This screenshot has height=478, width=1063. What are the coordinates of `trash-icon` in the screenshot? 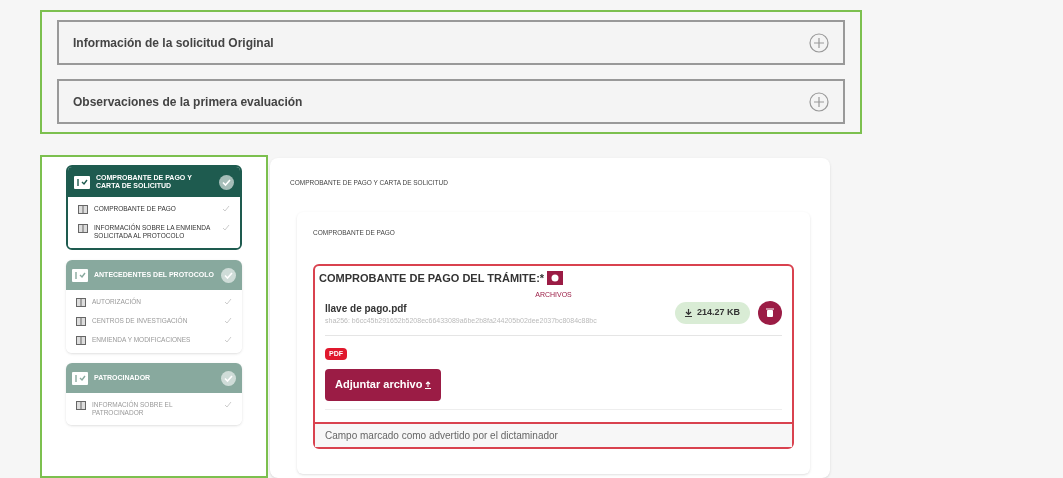 It's located at (770, 312).